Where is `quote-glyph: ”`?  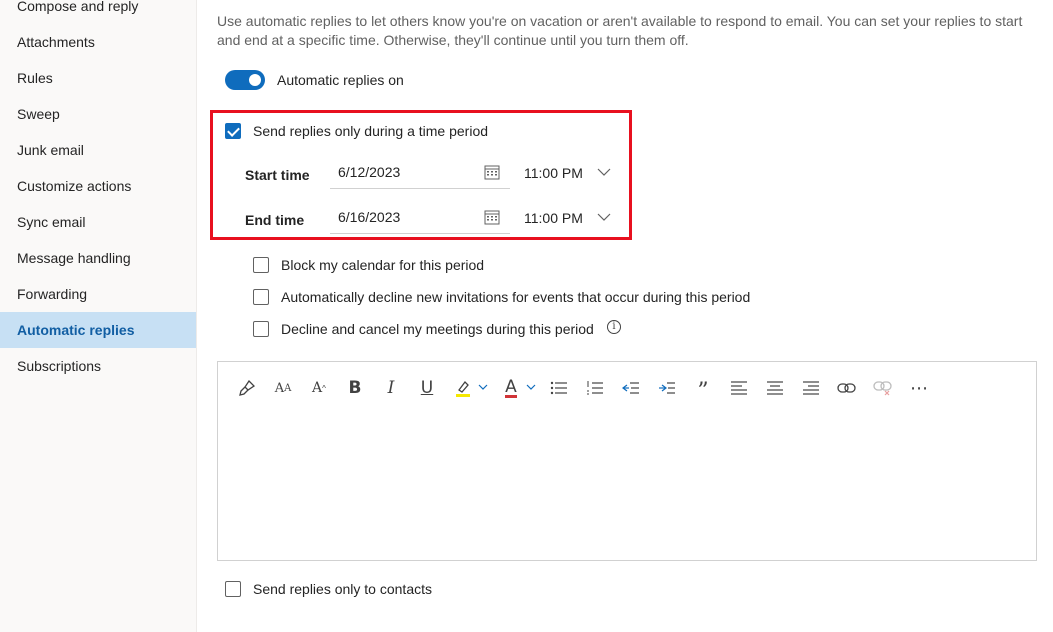 quote-glyph: ” is located at coordinates (703, 391).